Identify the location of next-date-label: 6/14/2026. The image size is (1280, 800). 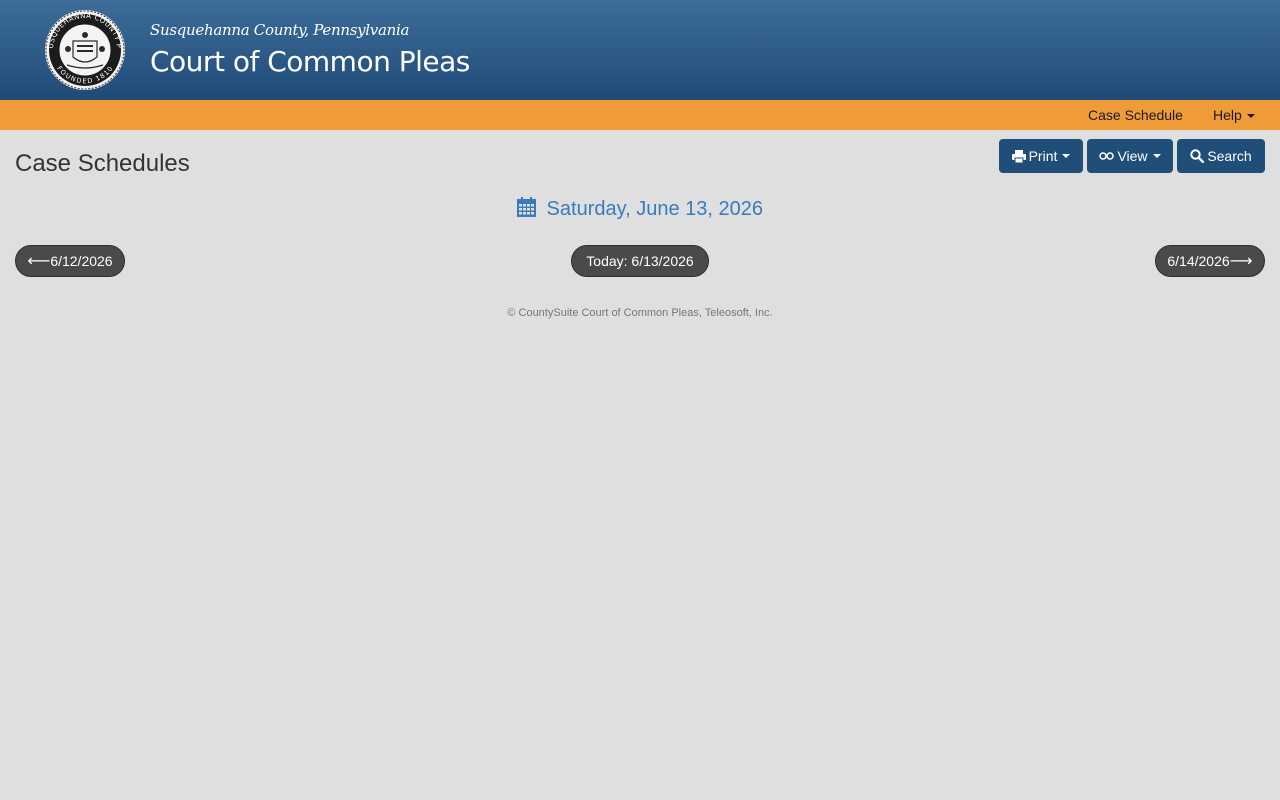
(1198, 261).